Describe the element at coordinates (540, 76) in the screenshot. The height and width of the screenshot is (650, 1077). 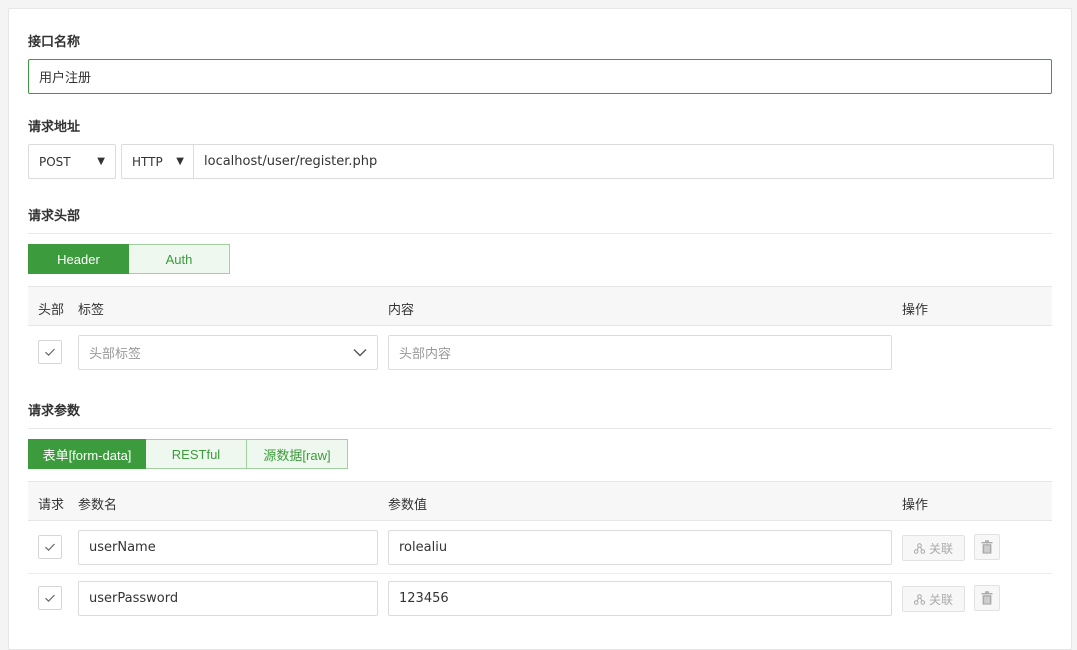
I see `api-name-input: 用户注册` at that location.